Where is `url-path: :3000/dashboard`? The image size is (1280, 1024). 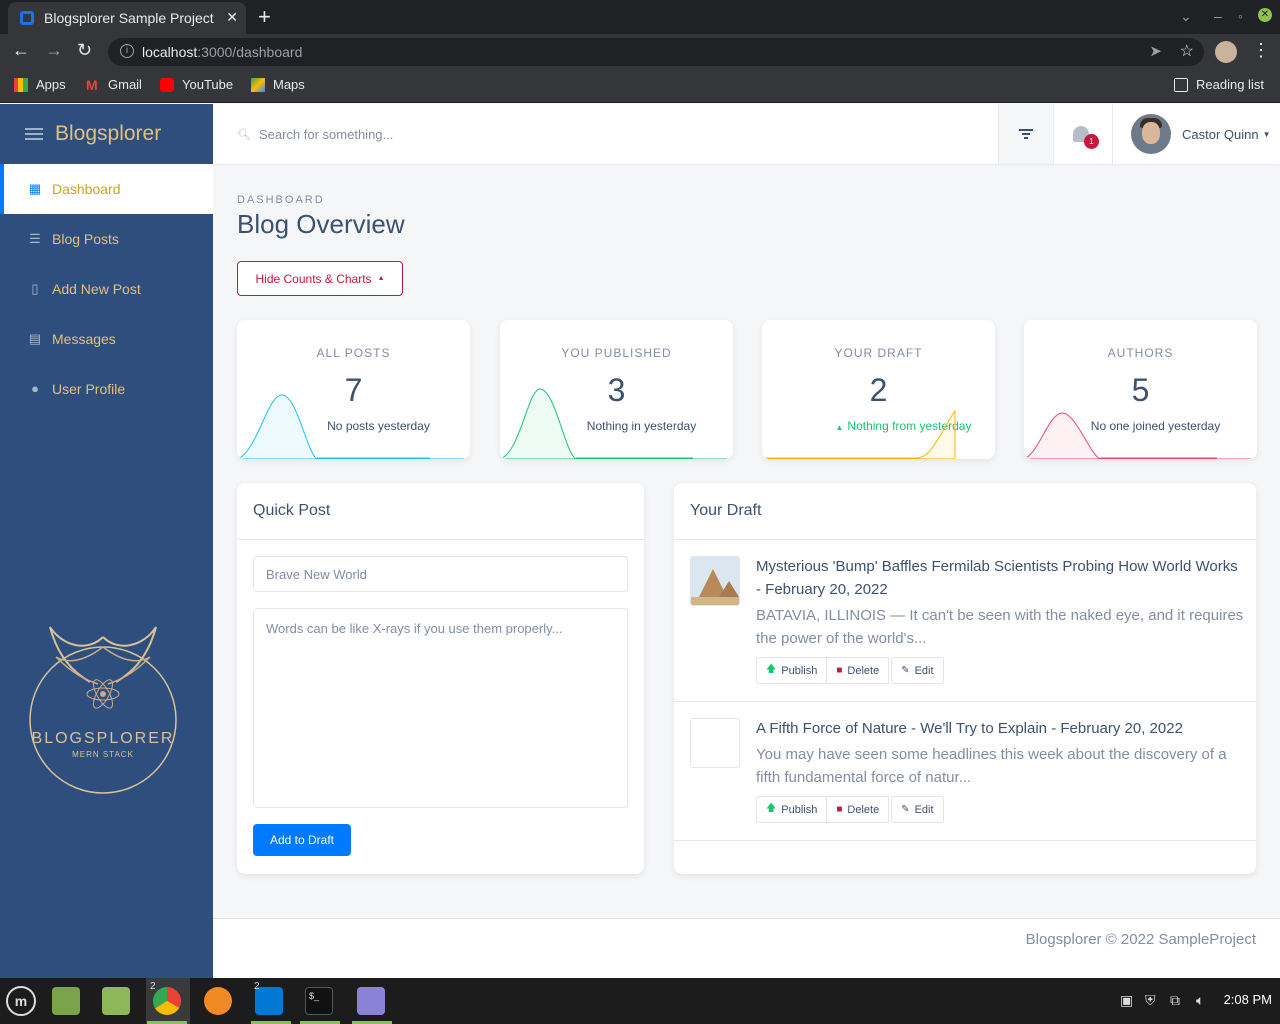
url-path: :3000/dashboard is located at coordinates (250, 52).